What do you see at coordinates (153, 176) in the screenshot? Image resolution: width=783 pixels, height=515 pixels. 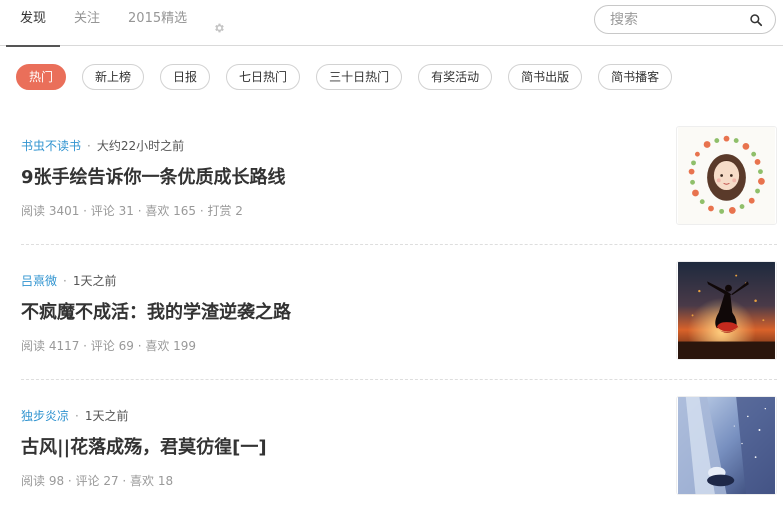 I see `article-title: 9张手绘告诉你一条优质成长路线` at bounding box center [153, 176].